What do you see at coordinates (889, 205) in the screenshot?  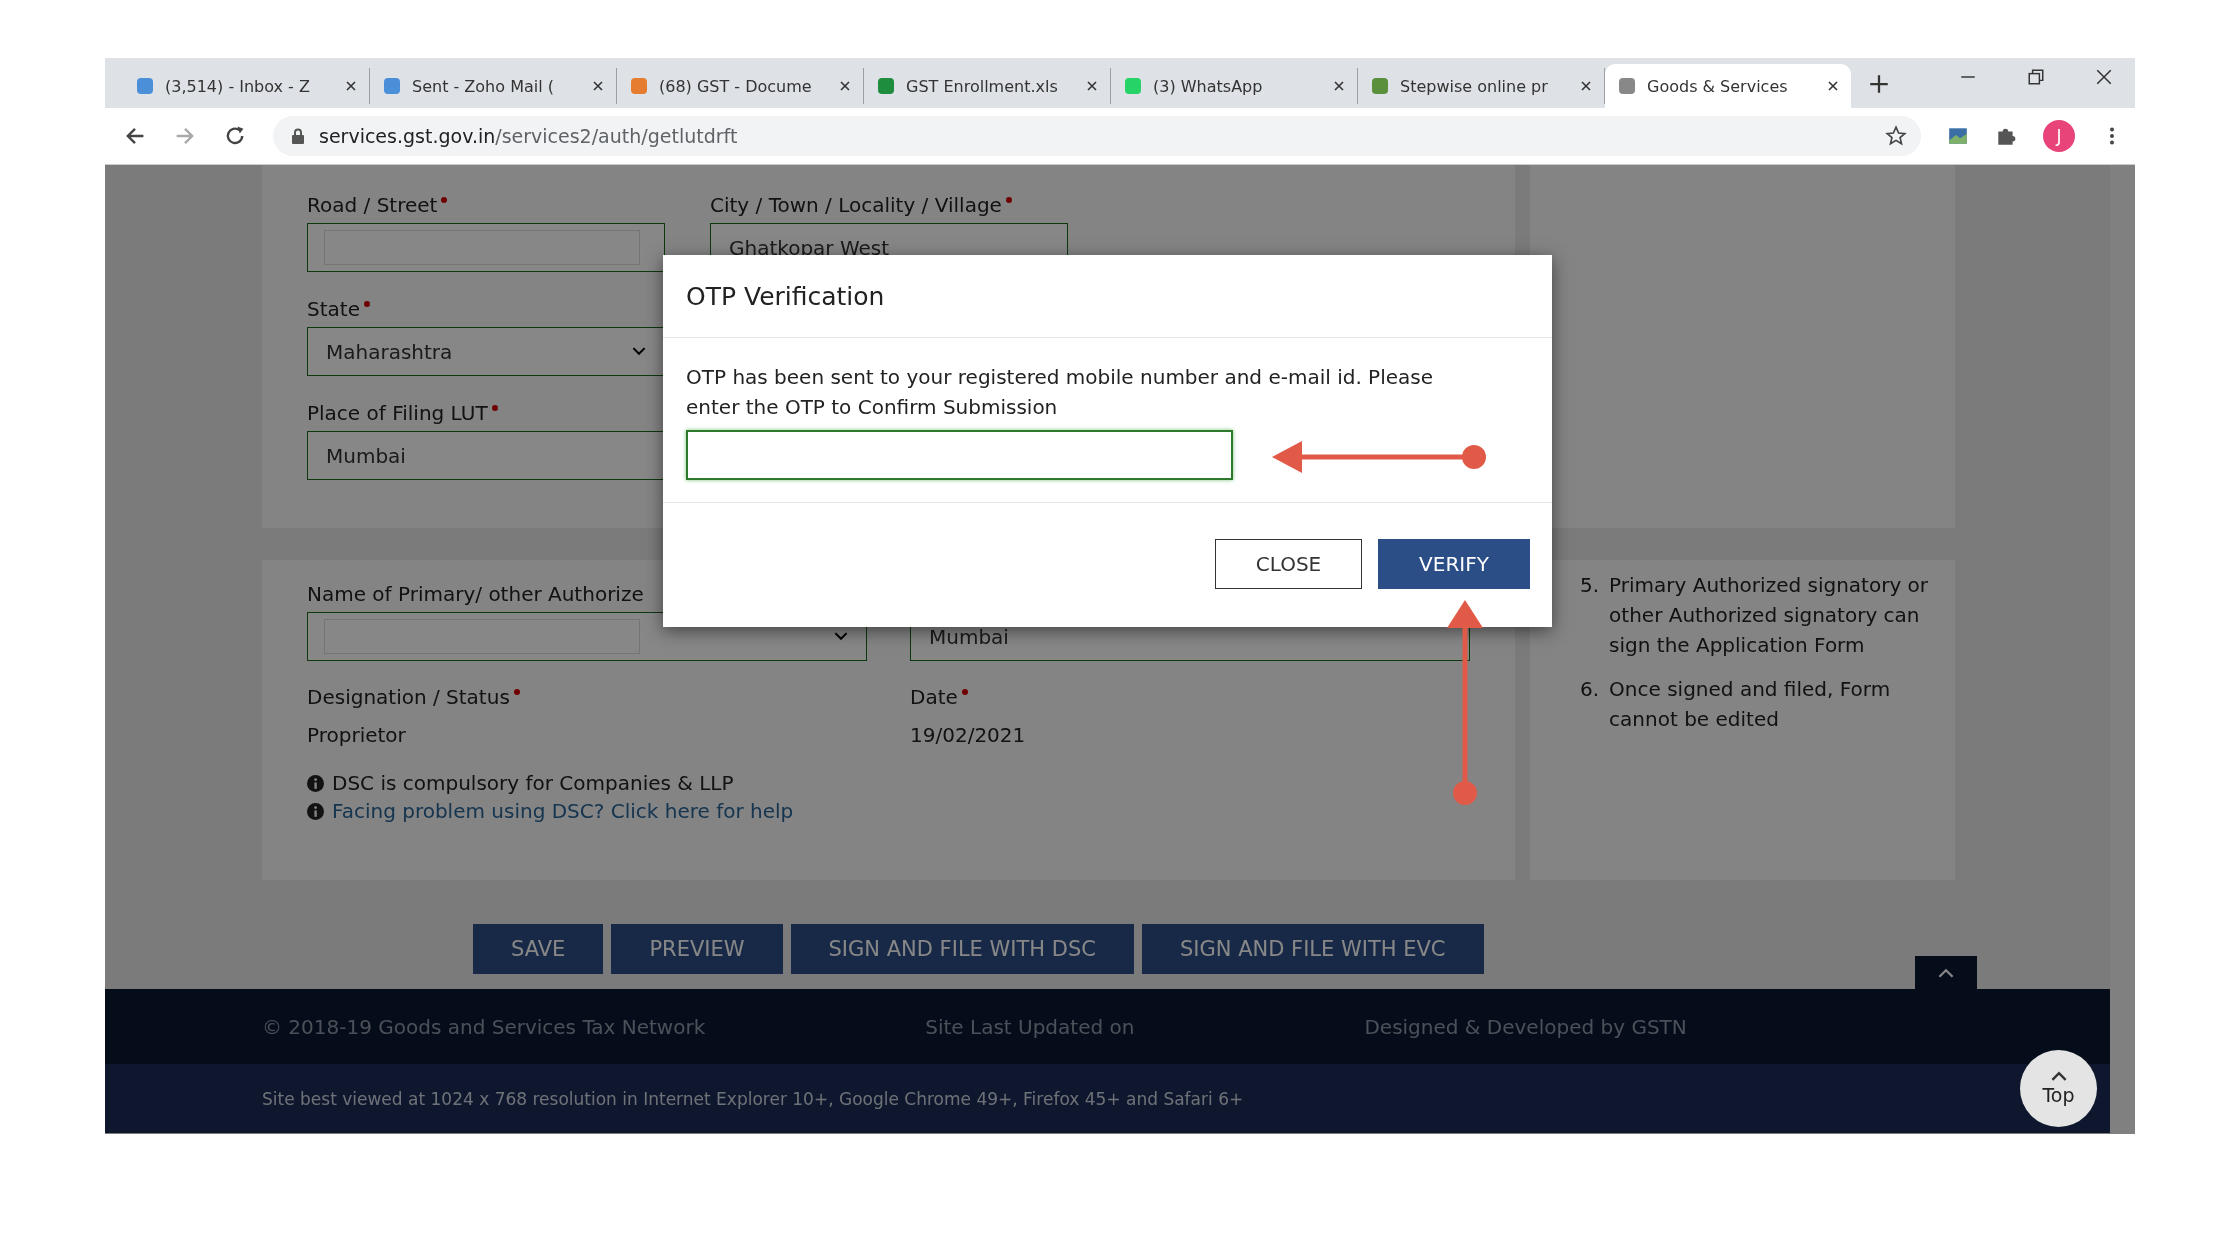 I see `field-label: City / Town / Locality / Village` at bounding box center [889, 205].